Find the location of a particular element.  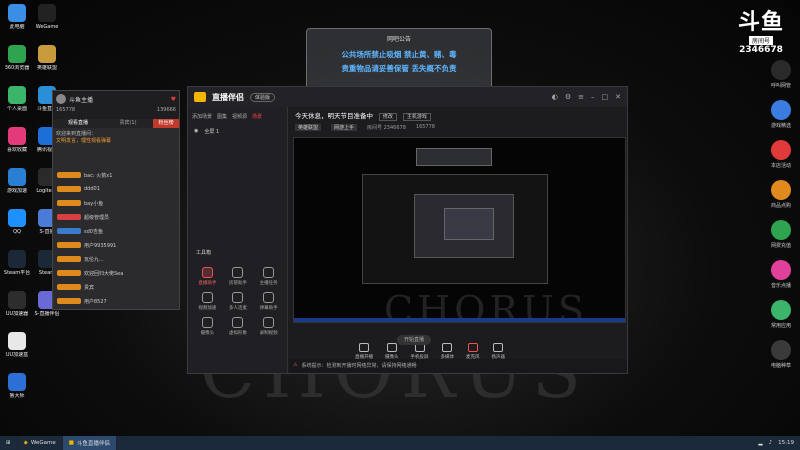

settings-icon: ⚙ is located at coordinates (568, 97).